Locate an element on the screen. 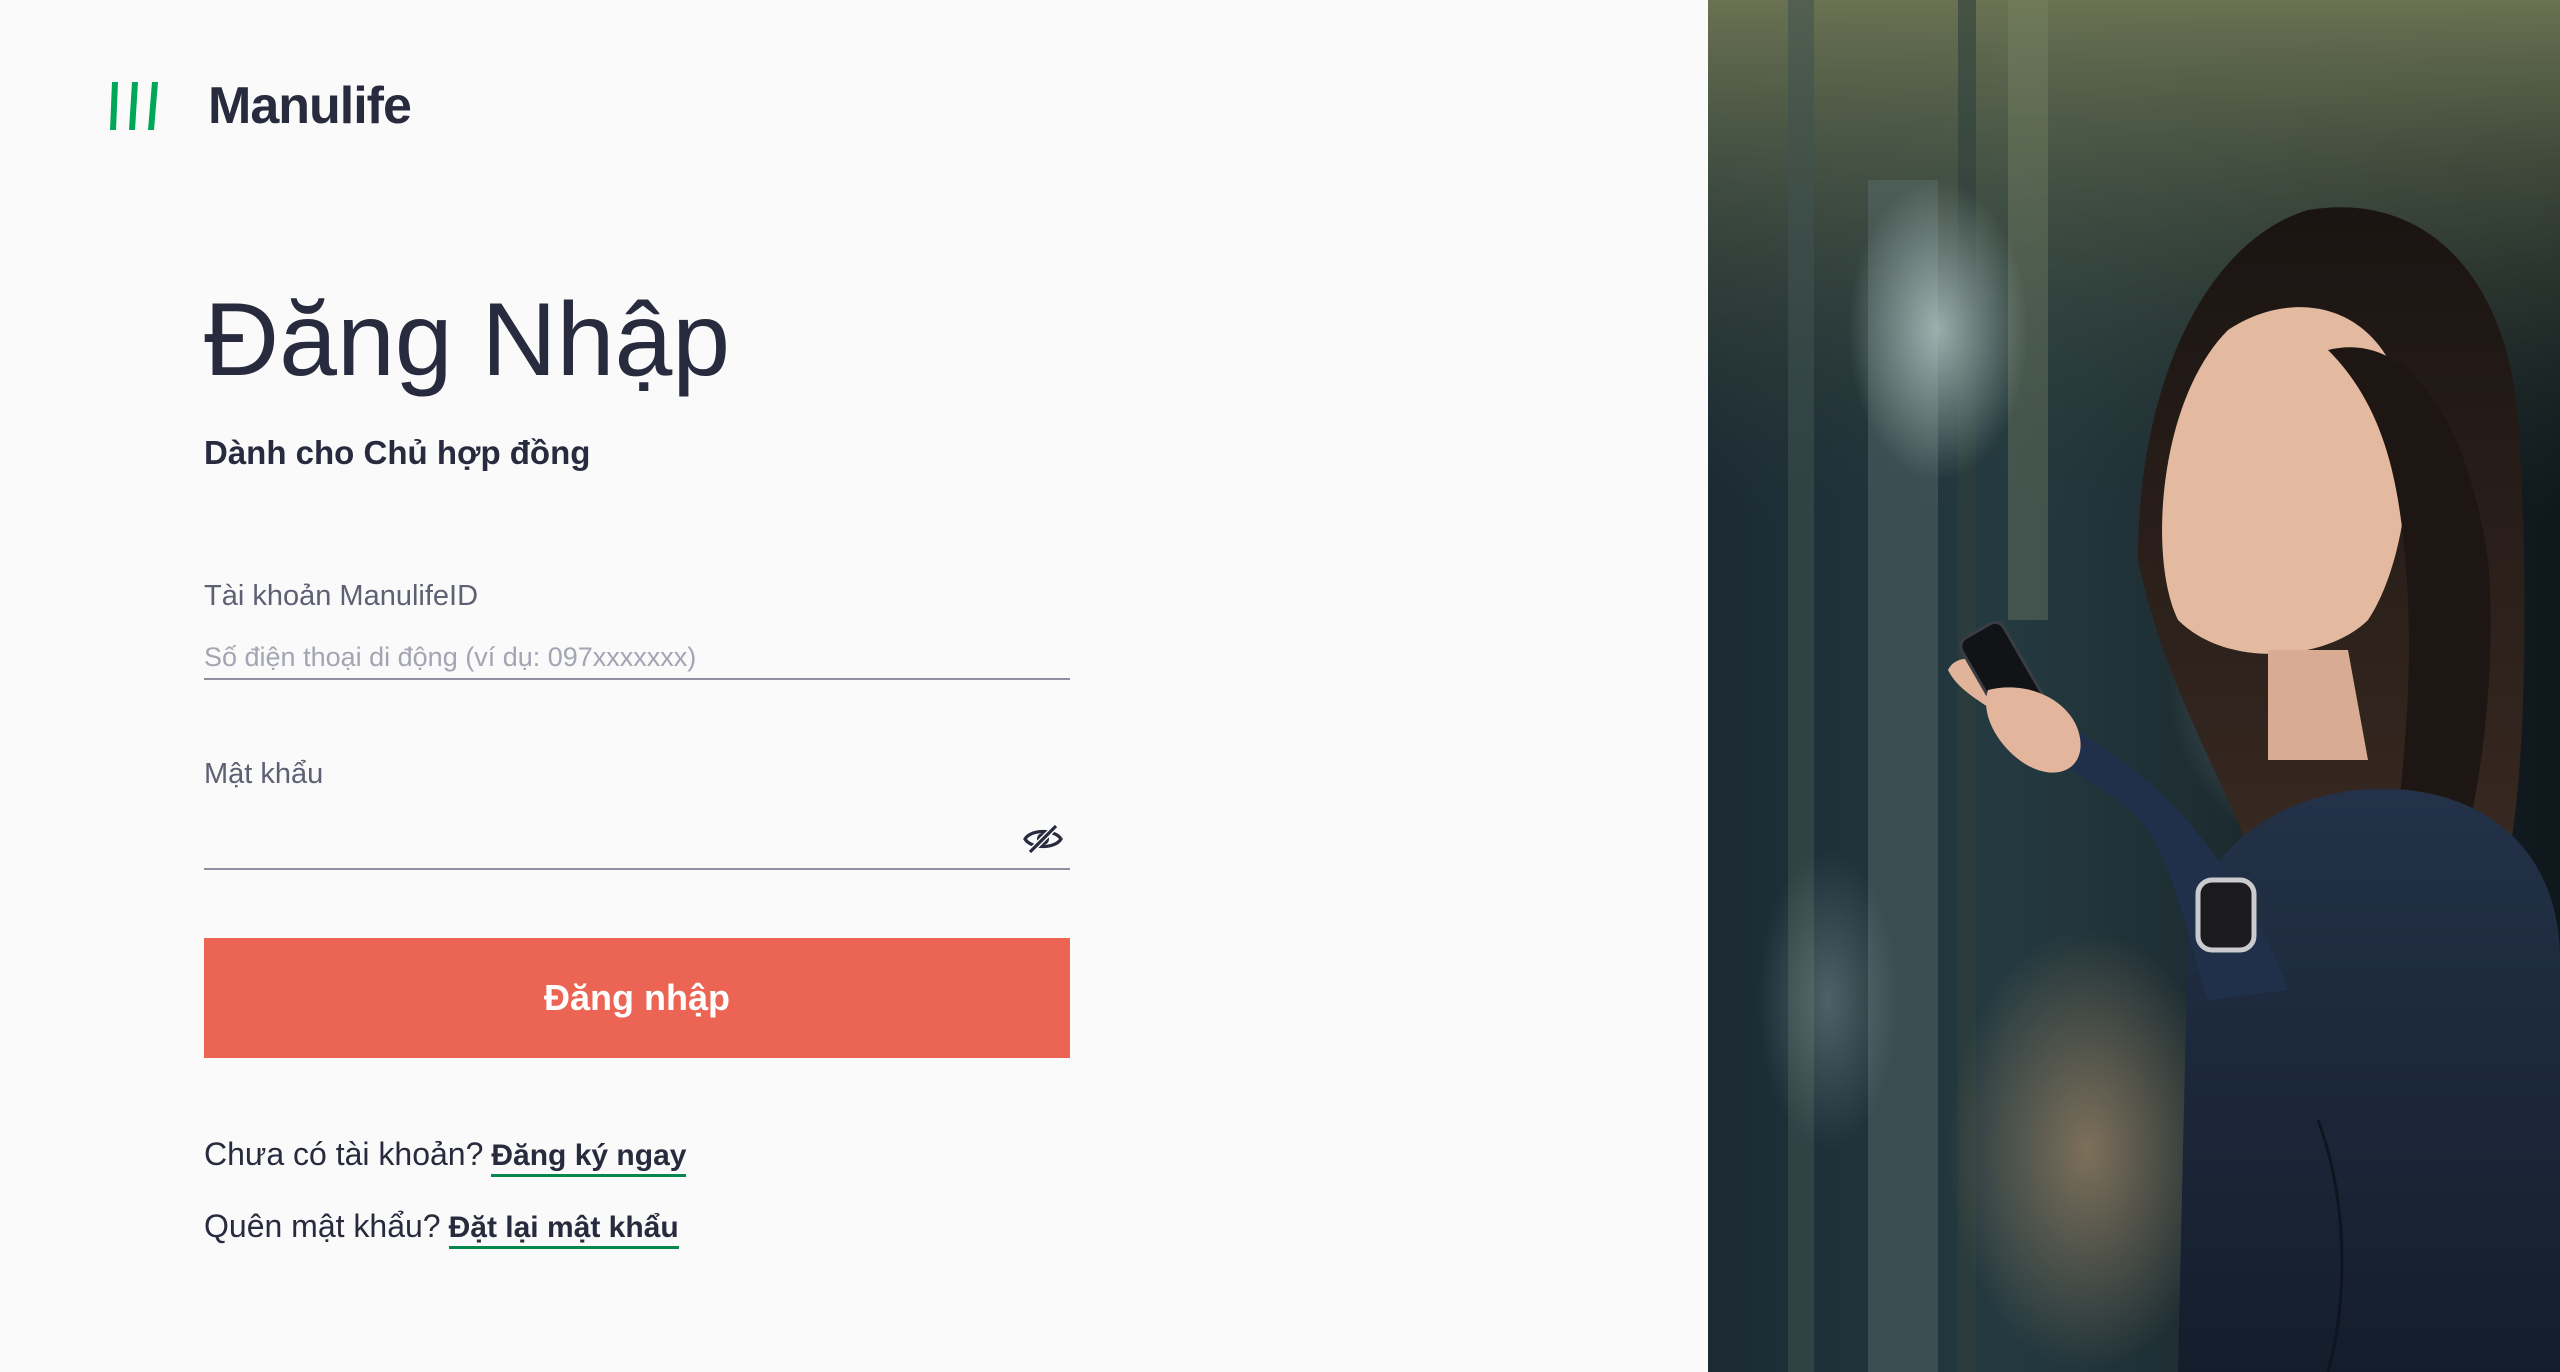  reset-prompt: Quên mật khẩu? is located at coordinates (322, 1226).